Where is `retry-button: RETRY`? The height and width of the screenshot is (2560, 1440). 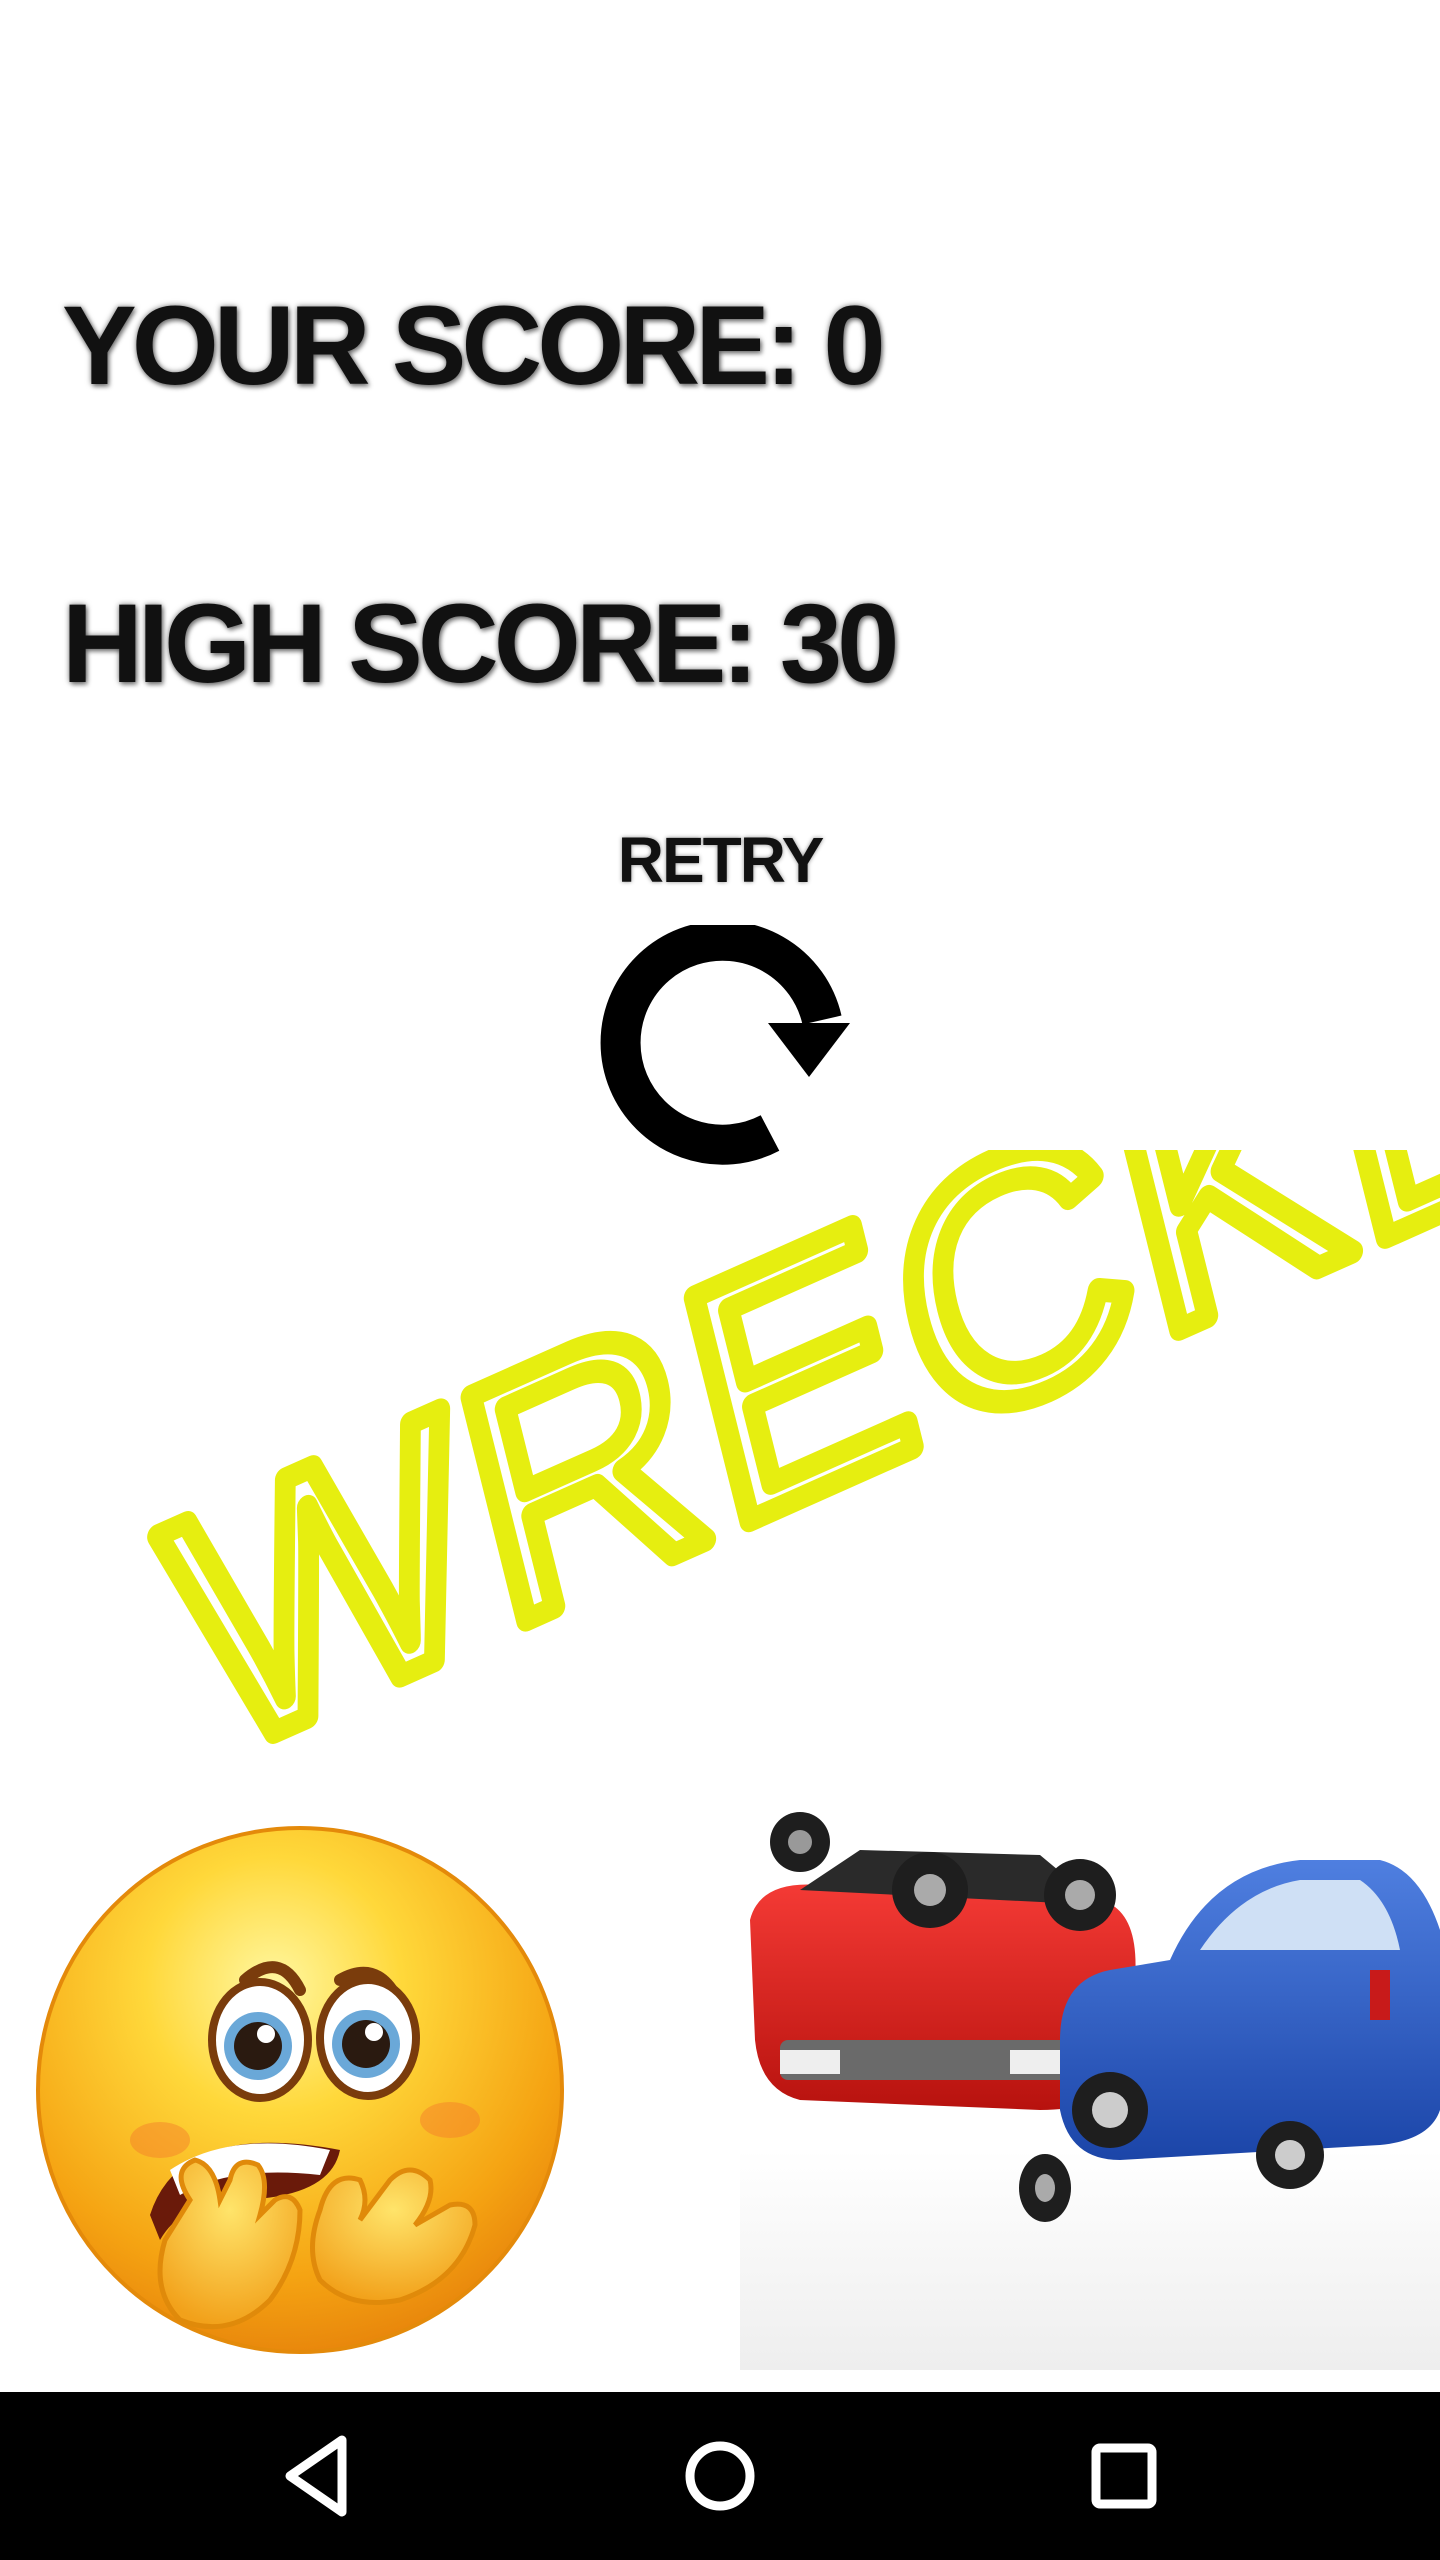
retry-button: RETRY is located at coordinates (720, 995).